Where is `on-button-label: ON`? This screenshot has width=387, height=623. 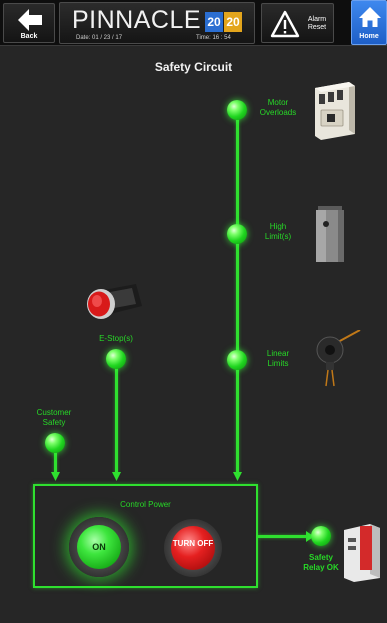
on-button-label: ON is located at coordinates (99, 547).